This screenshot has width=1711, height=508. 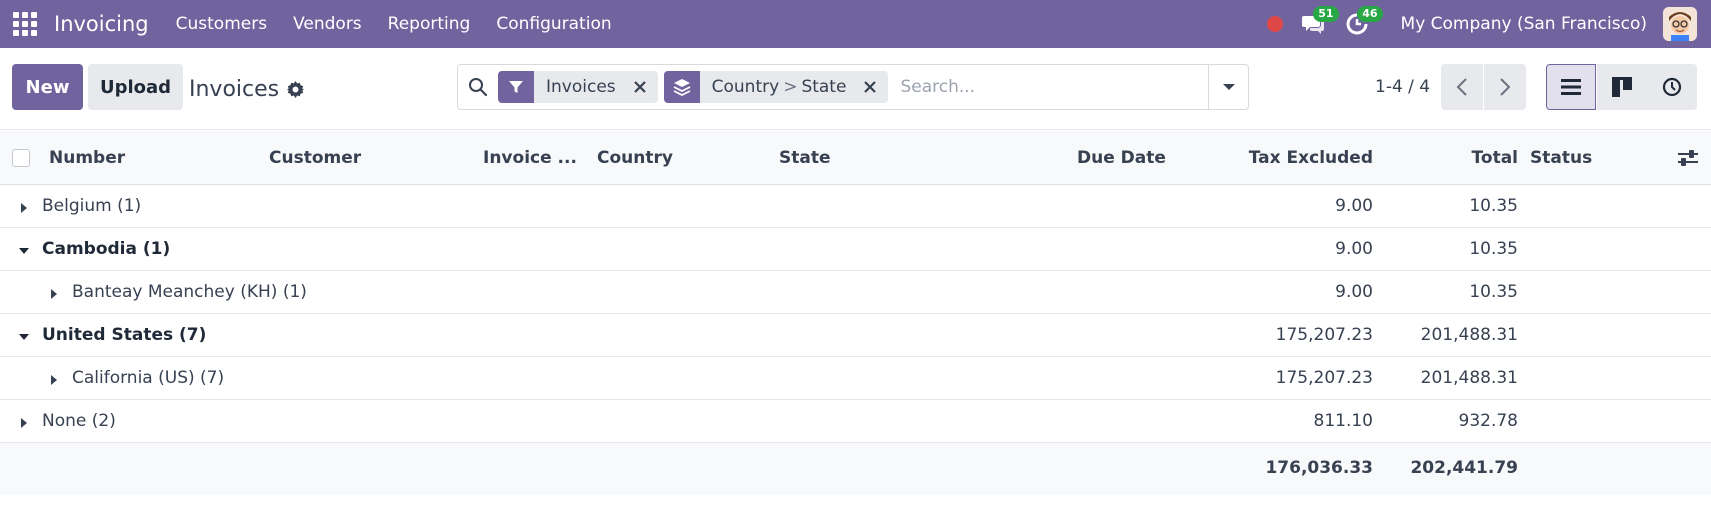 What do you see at coordinates (516, 87) in the screenshot?
I see `filter-icon` at bounding box center [516, 87].